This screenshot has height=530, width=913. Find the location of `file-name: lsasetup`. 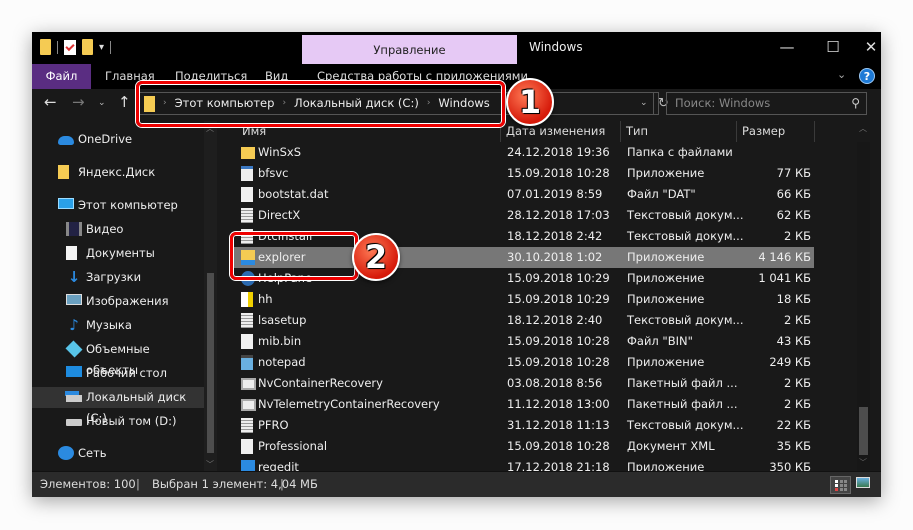

file-name: lsasetup is located at coordinates (282, 320).